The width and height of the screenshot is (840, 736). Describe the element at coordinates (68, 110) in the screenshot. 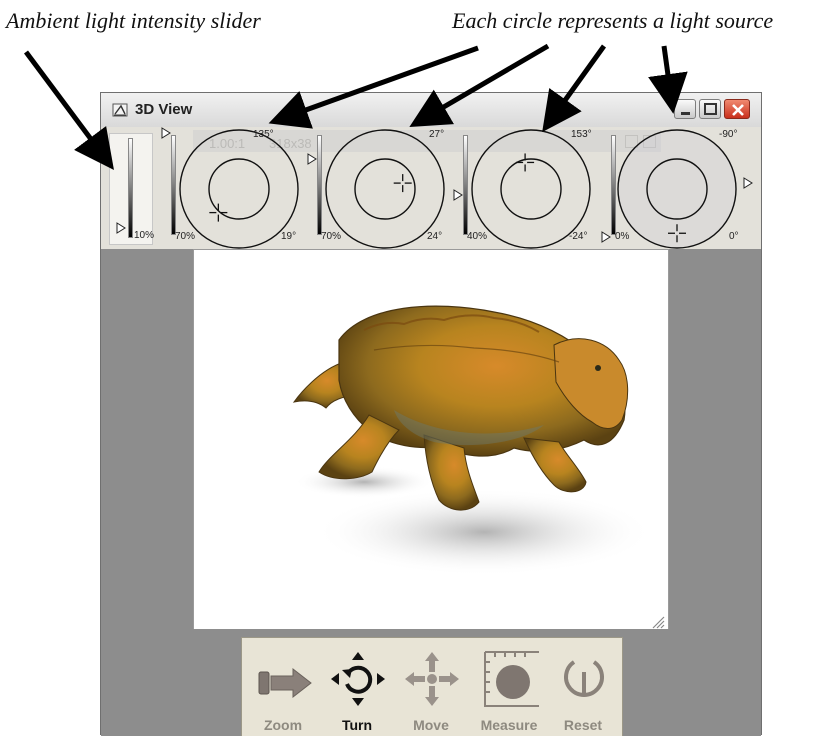

I see `arrow-ambient` at that location.